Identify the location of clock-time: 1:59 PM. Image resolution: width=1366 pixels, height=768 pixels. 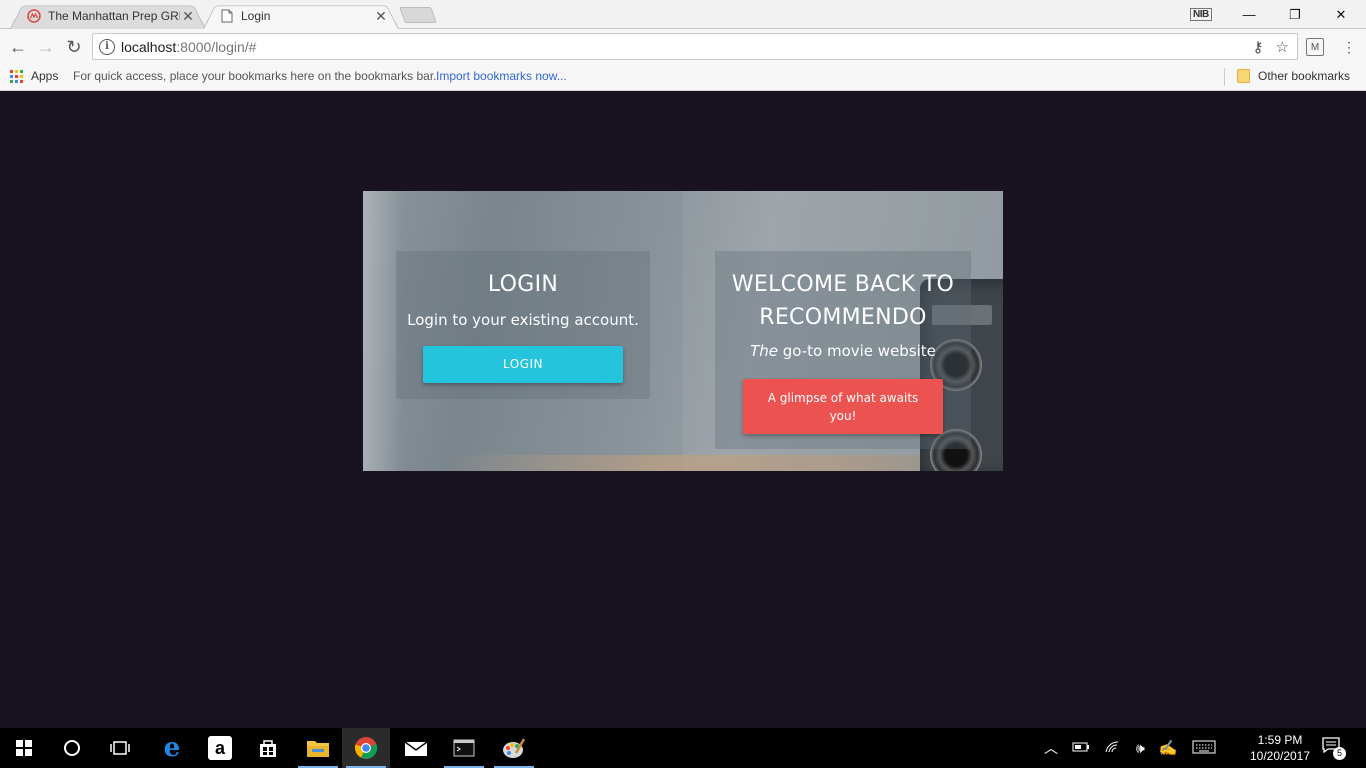
(1280, 740).